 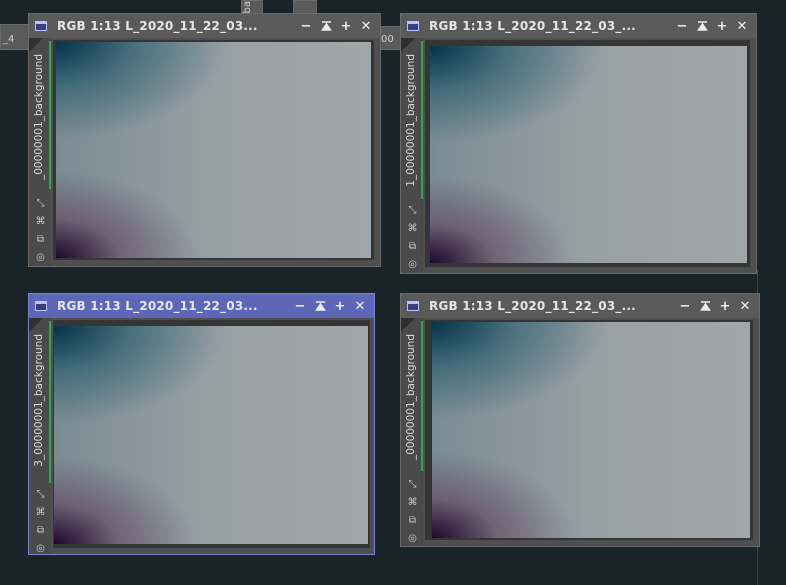 I want to click on background-window-tab-small, so click(x=305, y=7).